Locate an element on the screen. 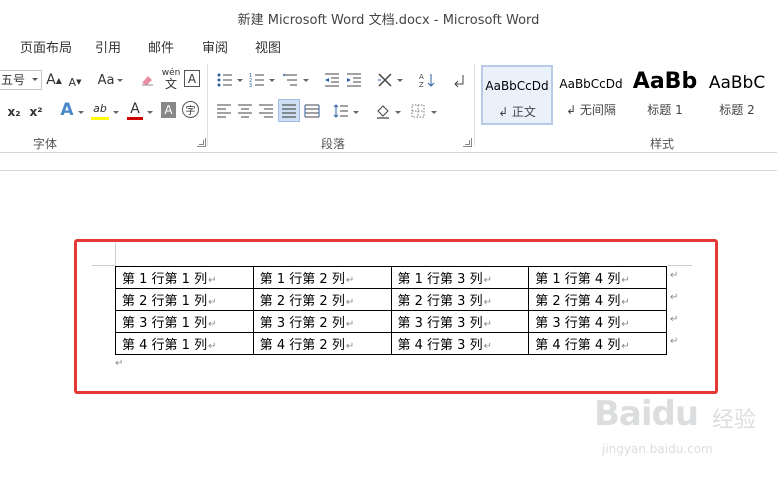  font-group-label: 字体 is located at coordinates (45, 144).